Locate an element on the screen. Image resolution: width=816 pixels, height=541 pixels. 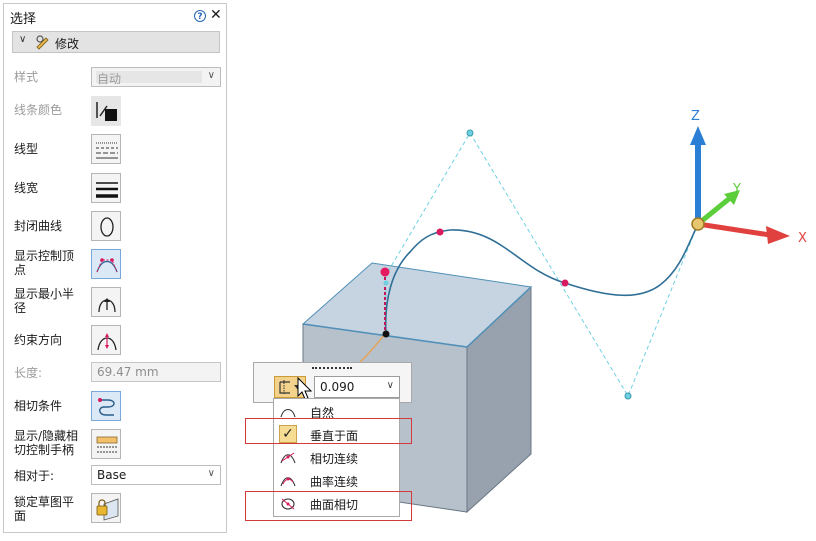
constraint-direction-label: 约束方向 is located at coordinates (38, 340).